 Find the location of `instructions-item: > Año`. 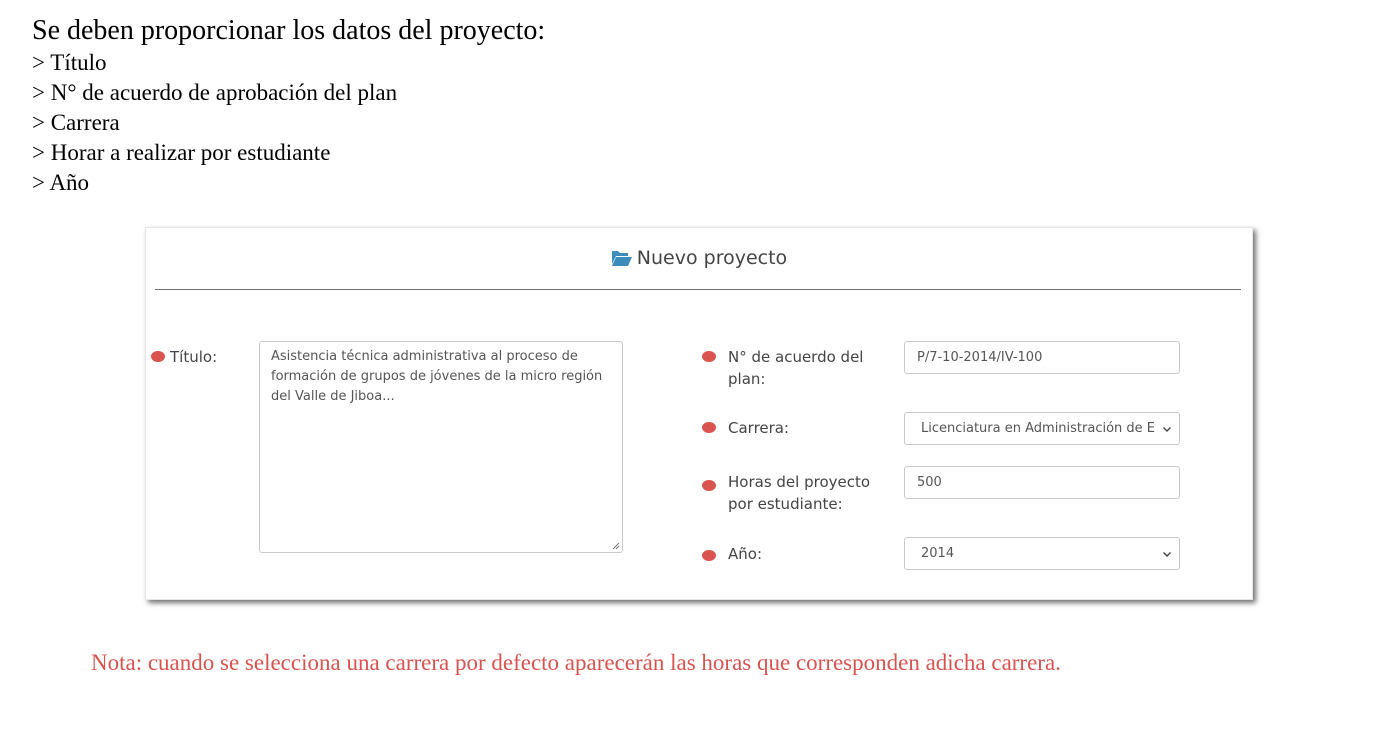

instructions-item: > Año is located at coordinates (61, 182).